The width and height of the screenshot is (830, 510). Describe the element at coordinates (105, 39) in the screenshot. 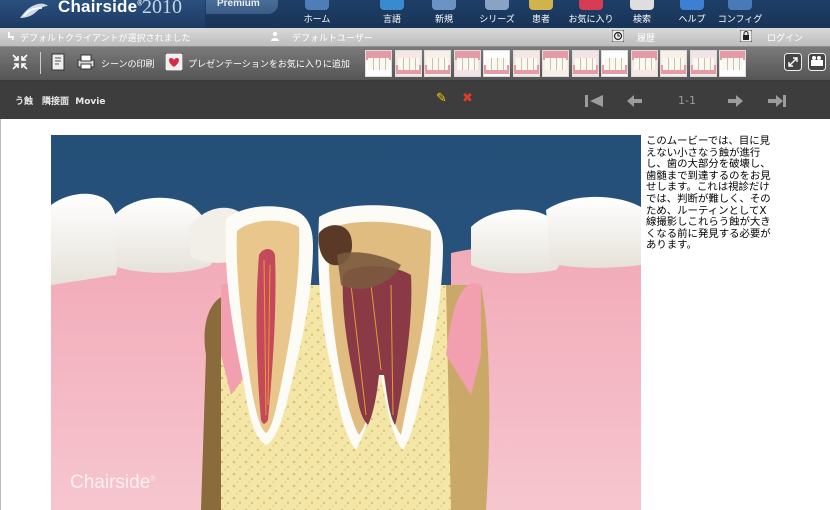

I see `client-status: デフォルトクライアントが選択されました` at that location.